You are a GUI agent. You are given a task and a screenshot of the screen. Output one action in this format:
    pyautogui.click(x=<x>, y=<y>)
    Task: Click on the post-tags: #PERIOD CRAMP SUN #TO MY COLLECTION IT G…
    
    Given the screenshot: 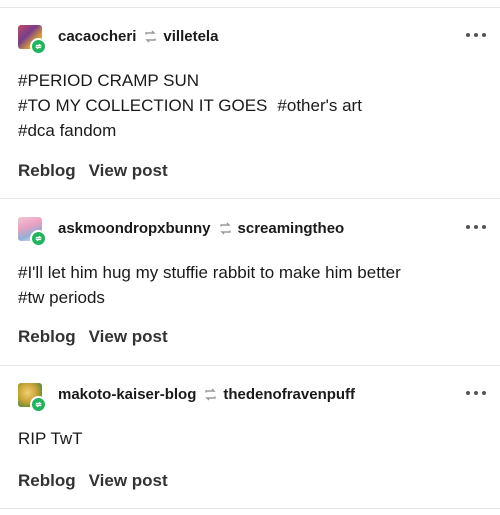 What is the action you would take?
    pyautogui.click(x=190, y=105)
    